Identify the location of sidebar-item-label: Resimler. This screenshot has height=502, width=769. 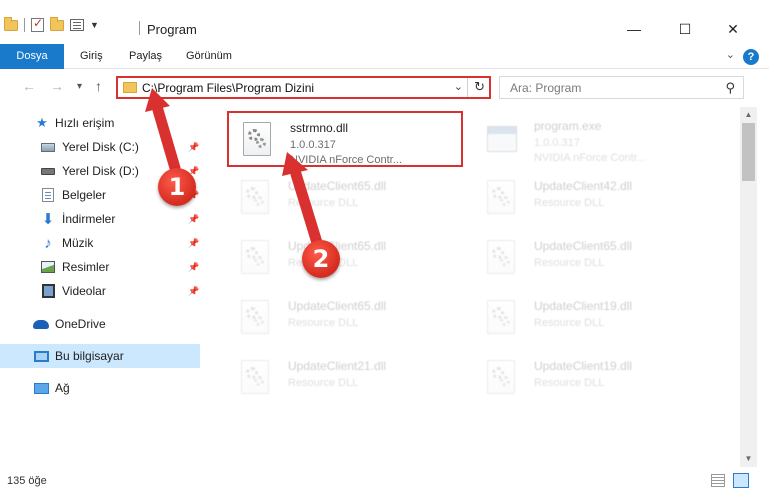
(86, 267).